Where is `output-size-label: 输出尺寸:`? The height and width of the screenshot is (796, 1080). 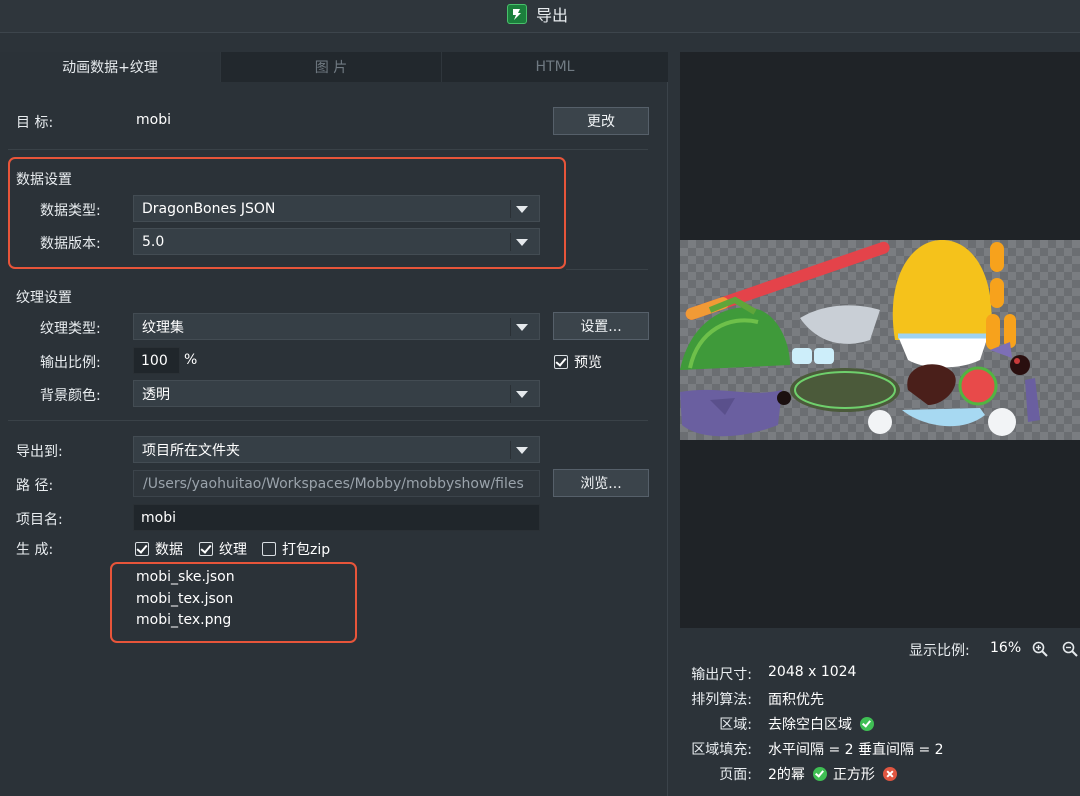
output-size-label: 输出尺寸: is located at coordinates (721, 675).